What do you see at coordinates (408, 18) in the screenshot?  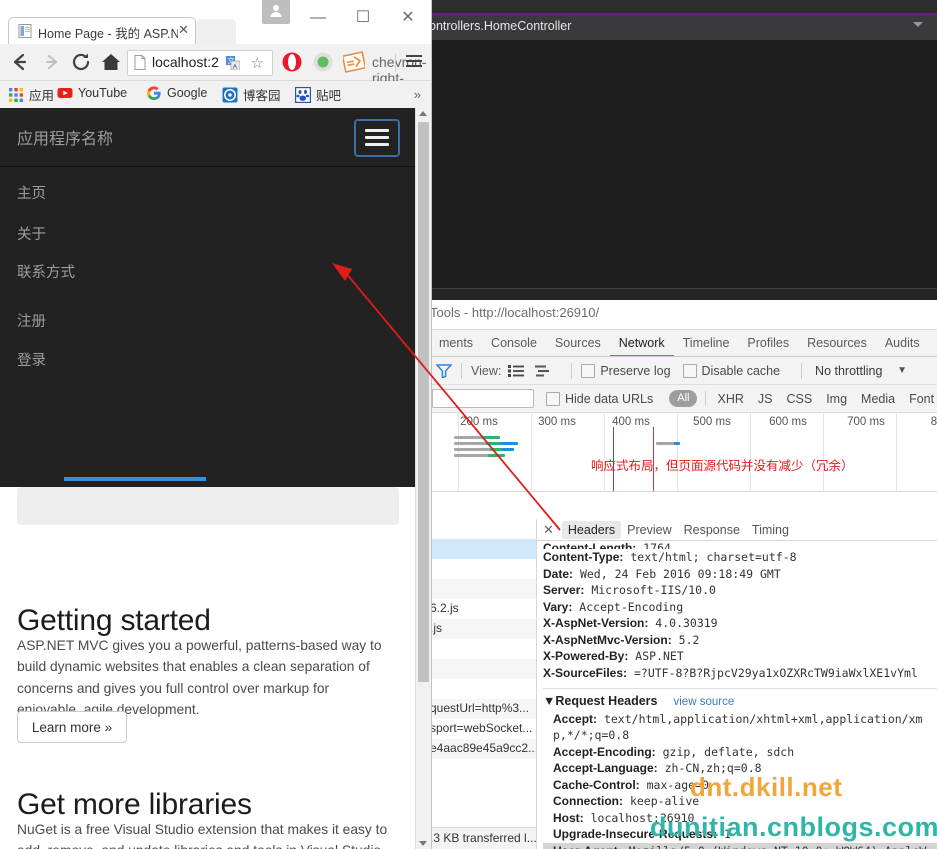 I see `close-button: ✕` at bounding box center [408, 18].